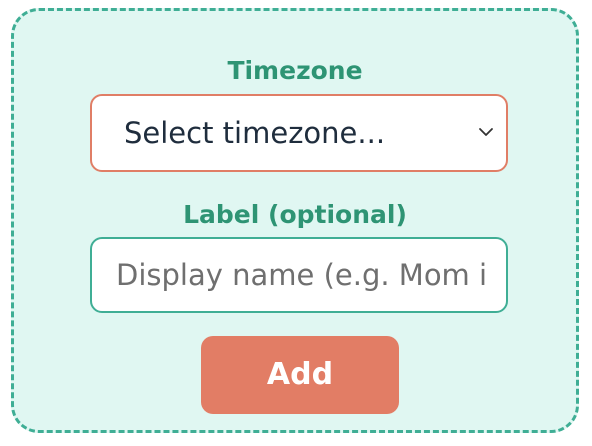 The height and width of the screenshot is (446, 592). What do you see at coordinates (300, 375) in the screenshot?
I see `add-button: Add` at bounding box center [300, 375].